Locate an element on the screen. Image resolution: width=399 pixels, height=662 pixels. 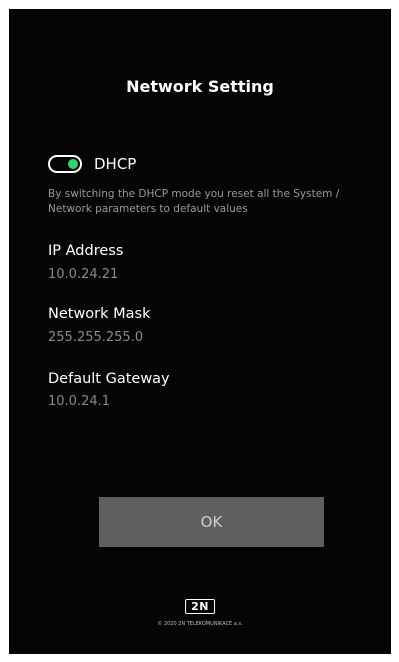
brand-logo: 2N is located at coordinates (200, 606).